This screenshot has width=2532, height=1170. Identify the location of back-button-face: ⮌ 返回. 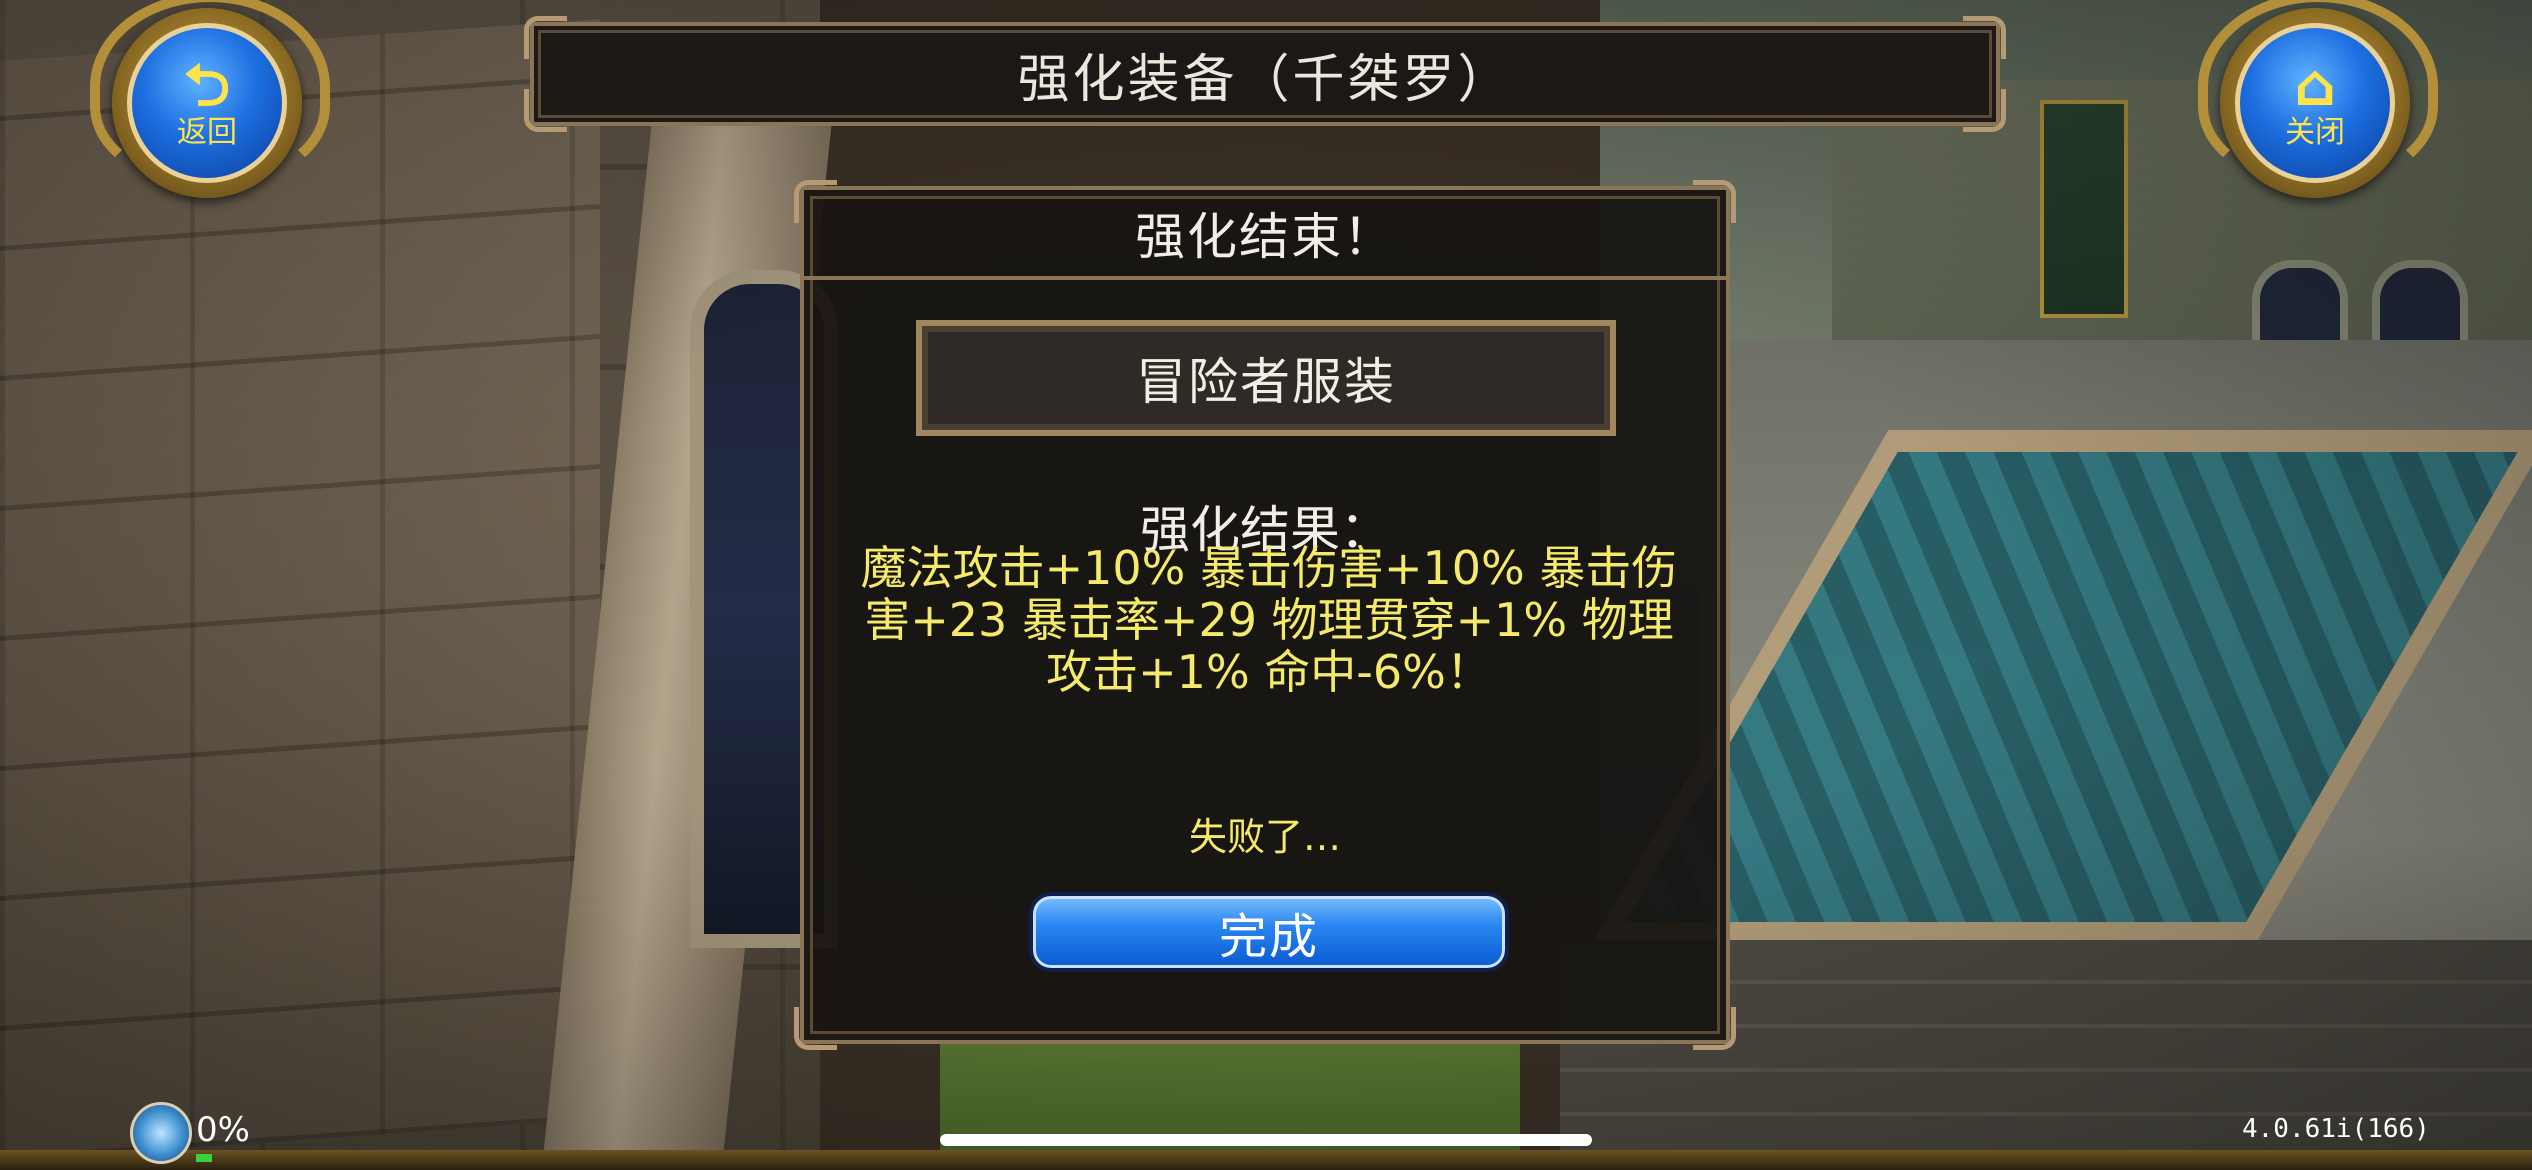
(207, 103).